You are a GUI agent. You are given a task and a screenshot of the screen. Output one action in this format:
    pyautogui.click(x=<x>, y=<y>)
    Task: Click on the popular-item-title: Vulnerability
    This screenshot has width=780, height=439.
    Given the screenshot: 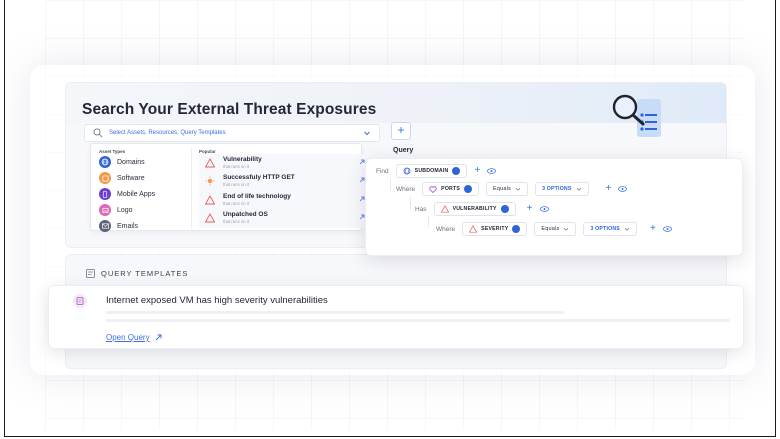 What is the action you would take?
    pyautogui.click(x=242, y=159)
    